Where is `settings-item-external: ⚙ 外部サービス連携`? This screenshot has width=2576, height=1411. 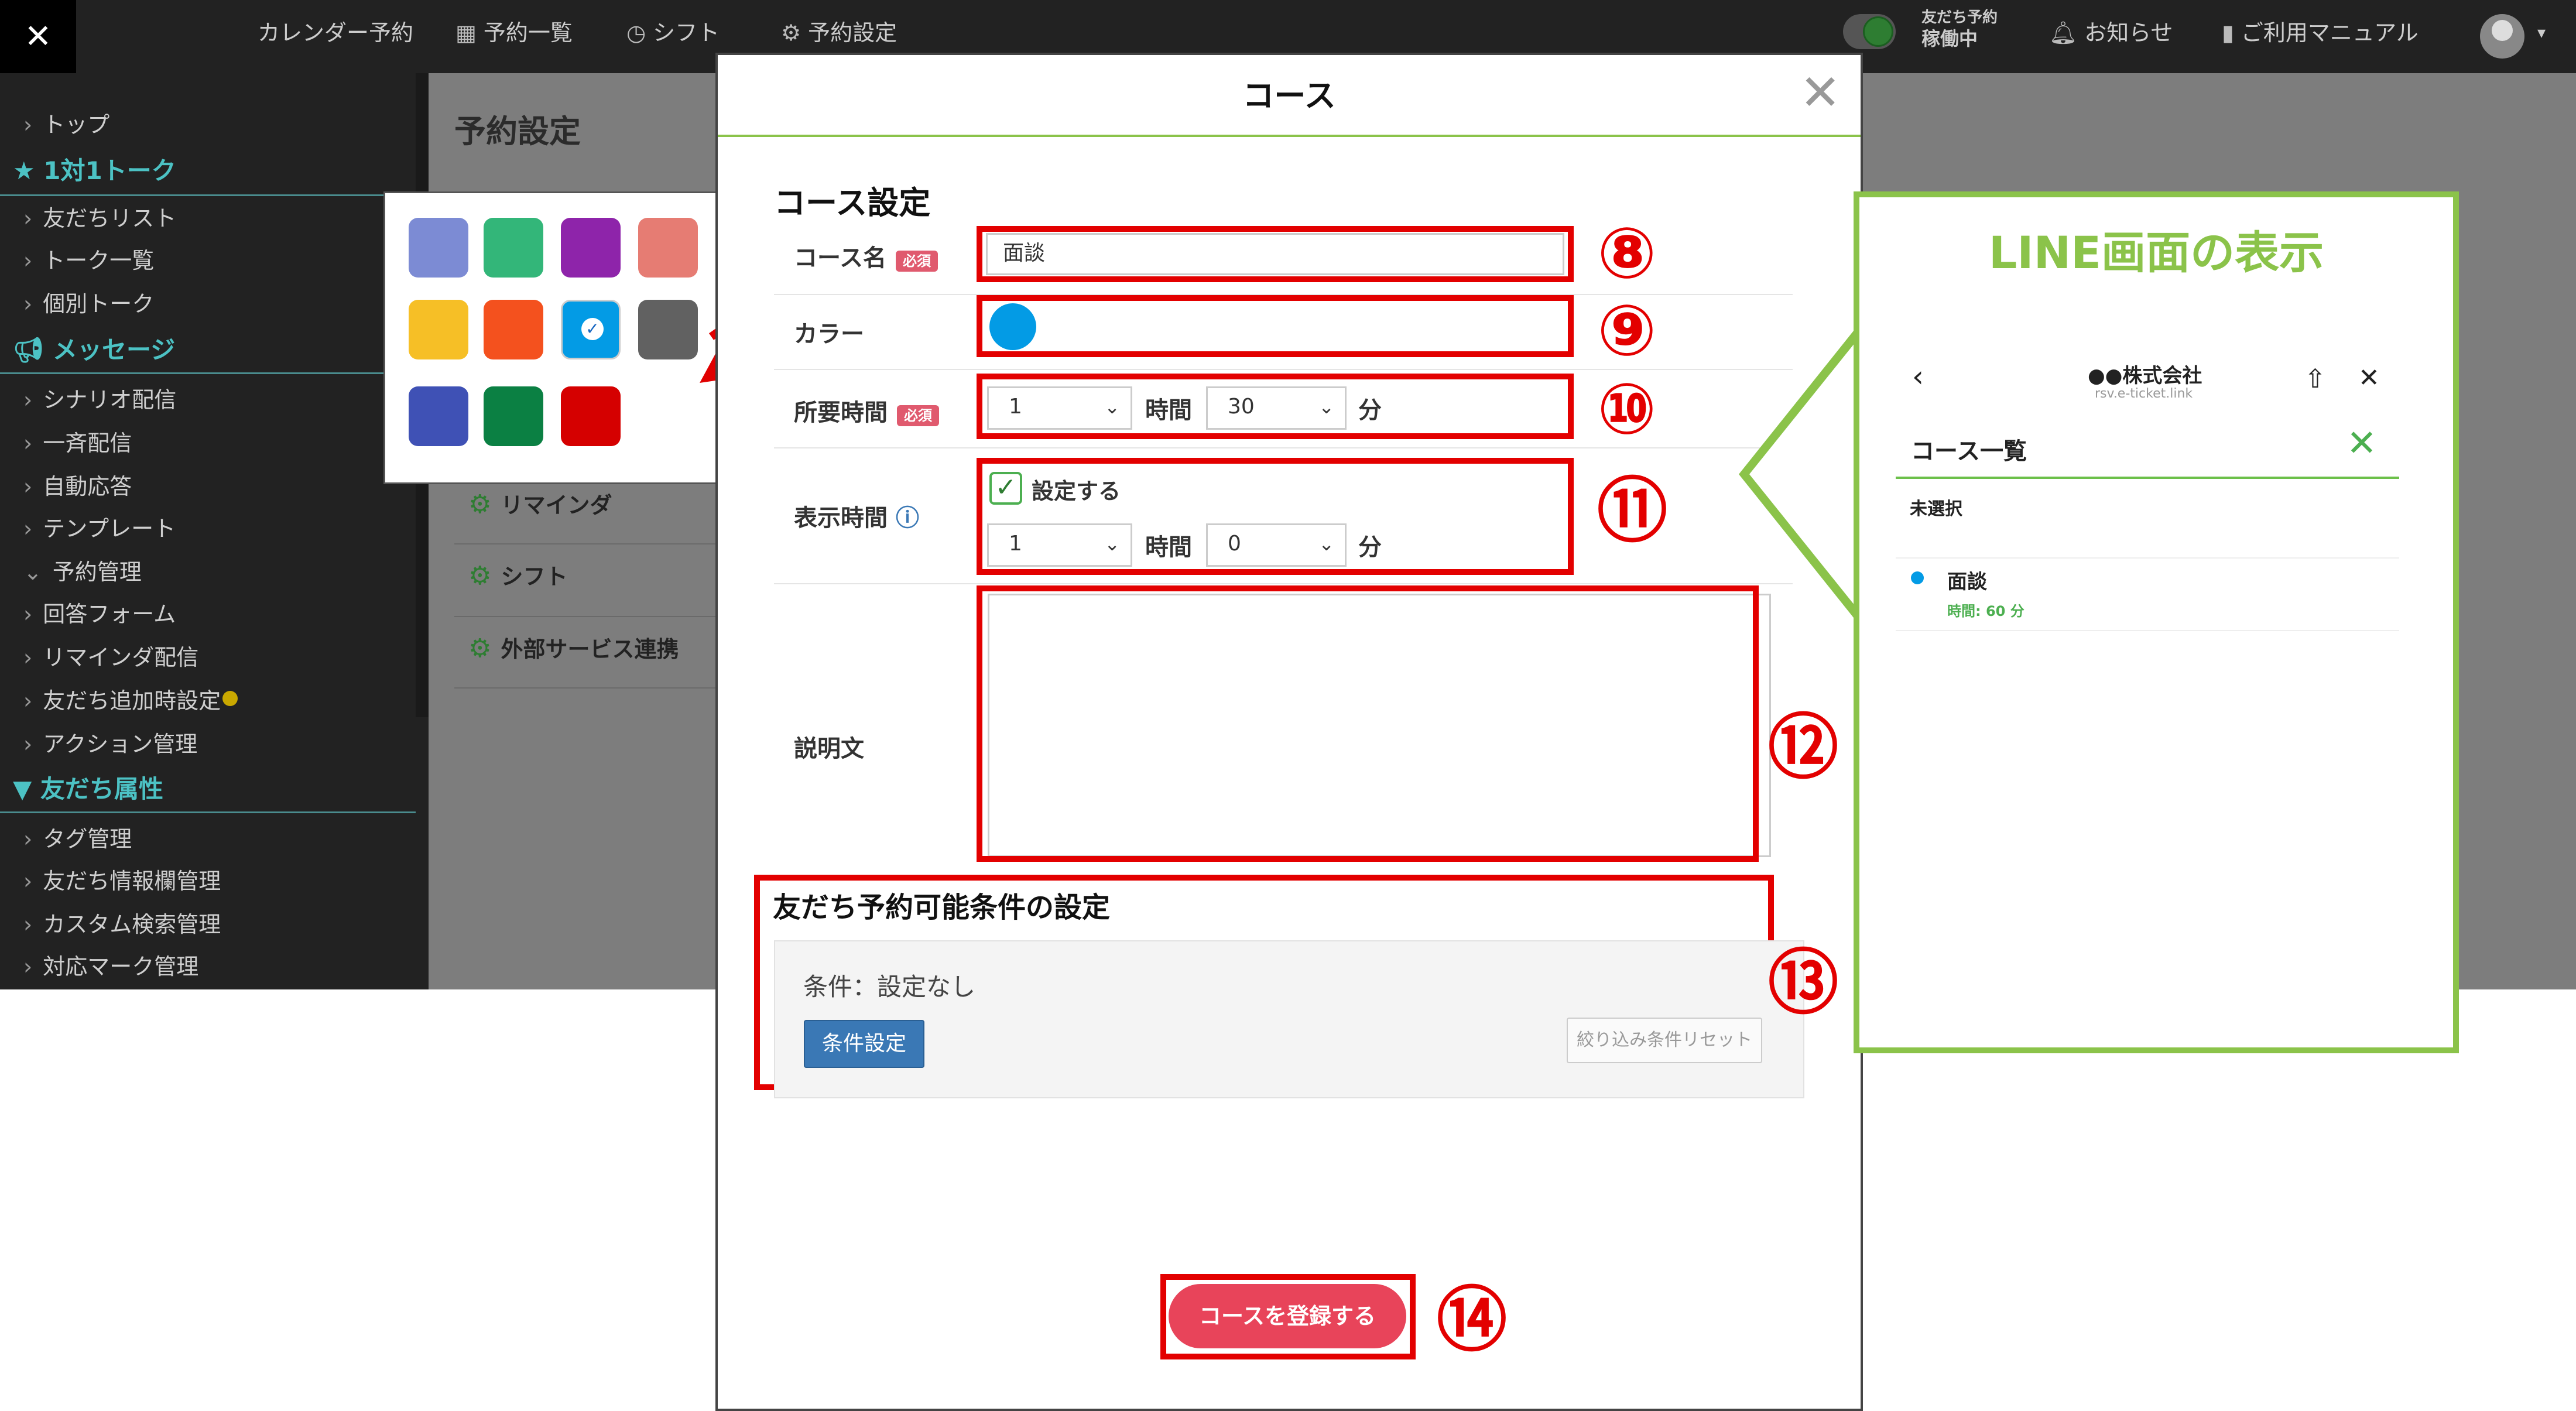 settings-item-external: ⚙ 外部サービス連携 is located at coordinates (573, 647).